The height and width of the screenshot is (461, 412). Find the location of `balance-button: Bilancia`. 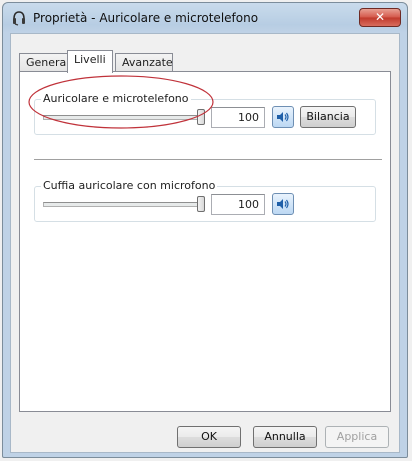

balance-button: Bilancia is located at coordinates (328, 117).